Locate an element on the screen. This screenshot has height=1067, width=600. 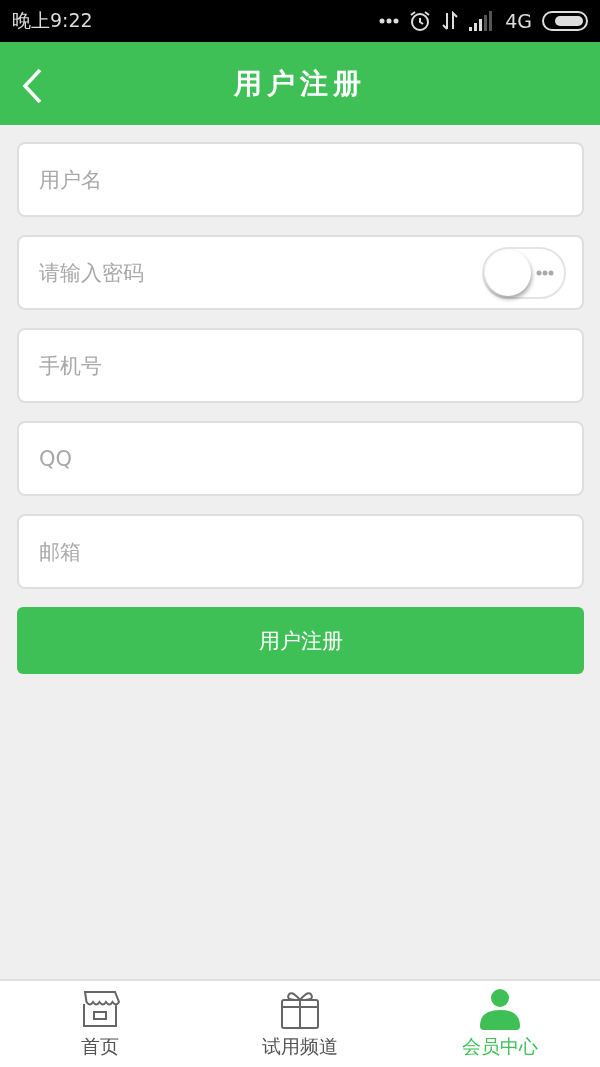
nav-tab: 首页 is located at coordinates (100, 1024).